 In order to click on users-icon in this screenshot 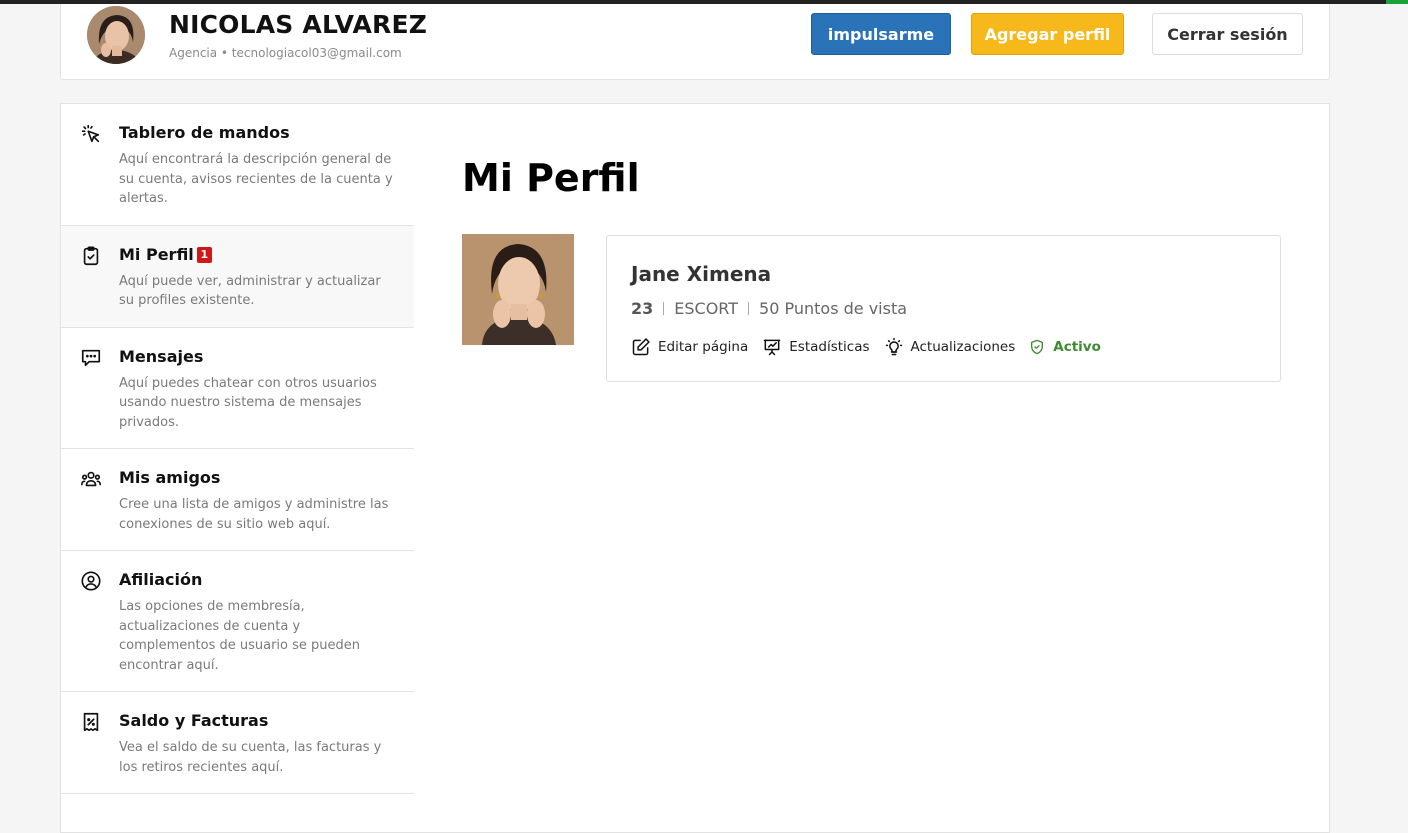, I will do `click(91, 479)`.